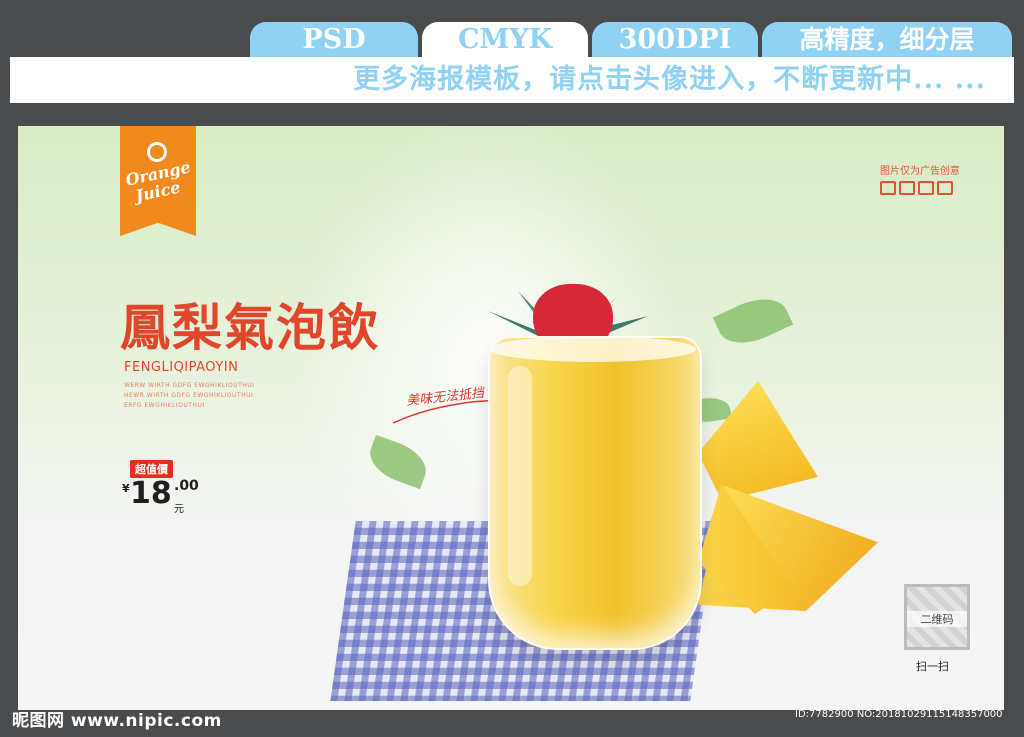 The height and width of the screenshot is (737, 1024). Describe the element at coordinates (505, 40) in the screenshot. I see `tab-cmyk: CMYK` at that location.